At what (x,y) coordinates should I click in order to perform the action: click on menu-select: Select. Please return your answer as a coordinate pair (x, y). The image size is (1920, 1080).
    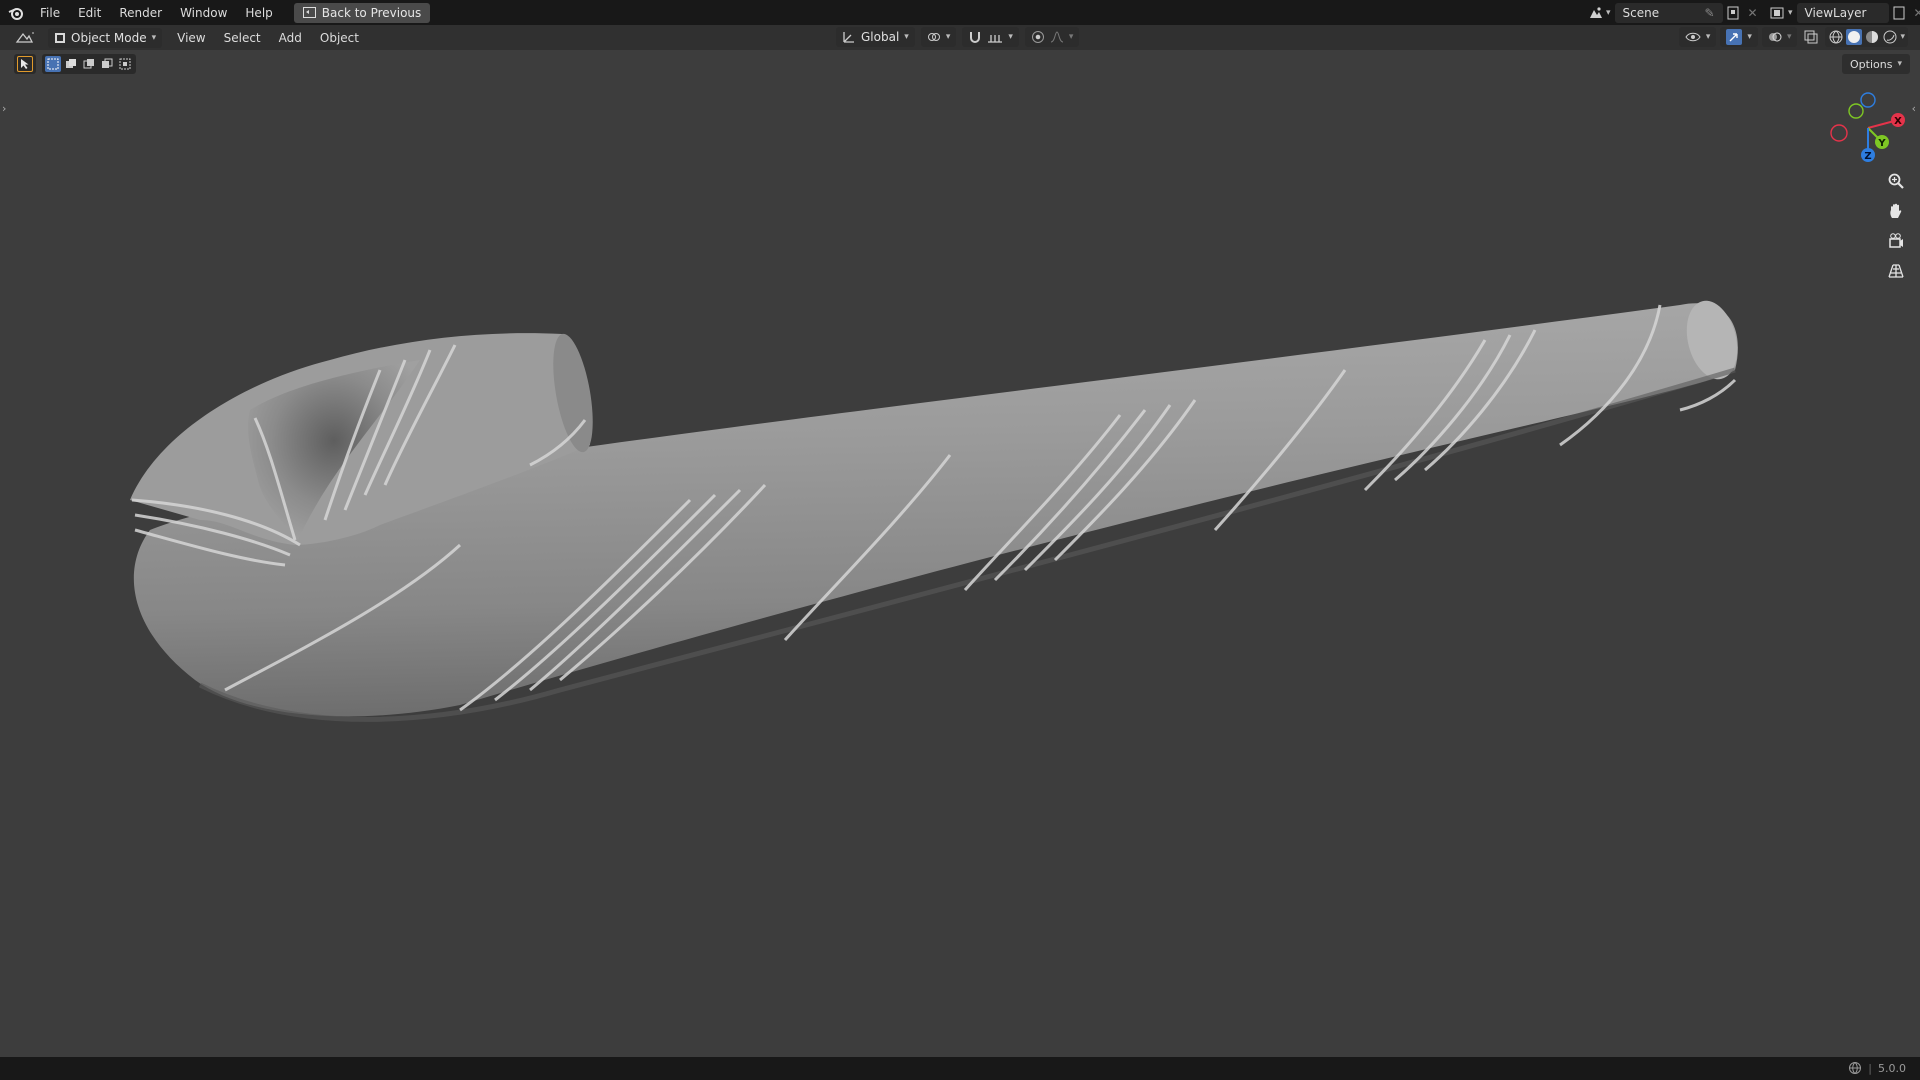
    Looking at the image, I should click on (242, 38).